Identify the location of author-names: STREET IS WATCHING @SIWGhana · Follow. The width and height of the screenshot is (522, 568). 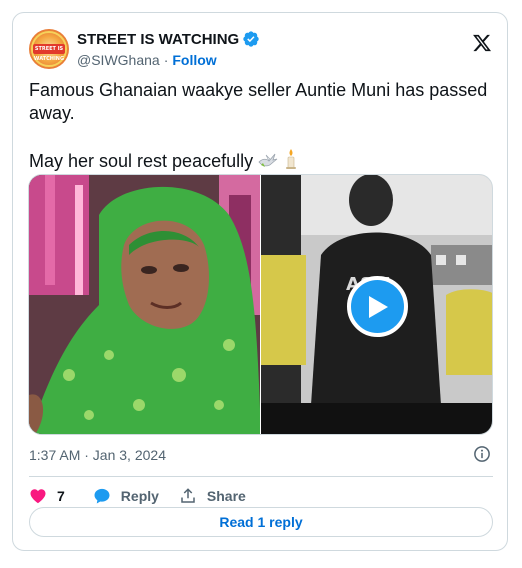
(168, 49).